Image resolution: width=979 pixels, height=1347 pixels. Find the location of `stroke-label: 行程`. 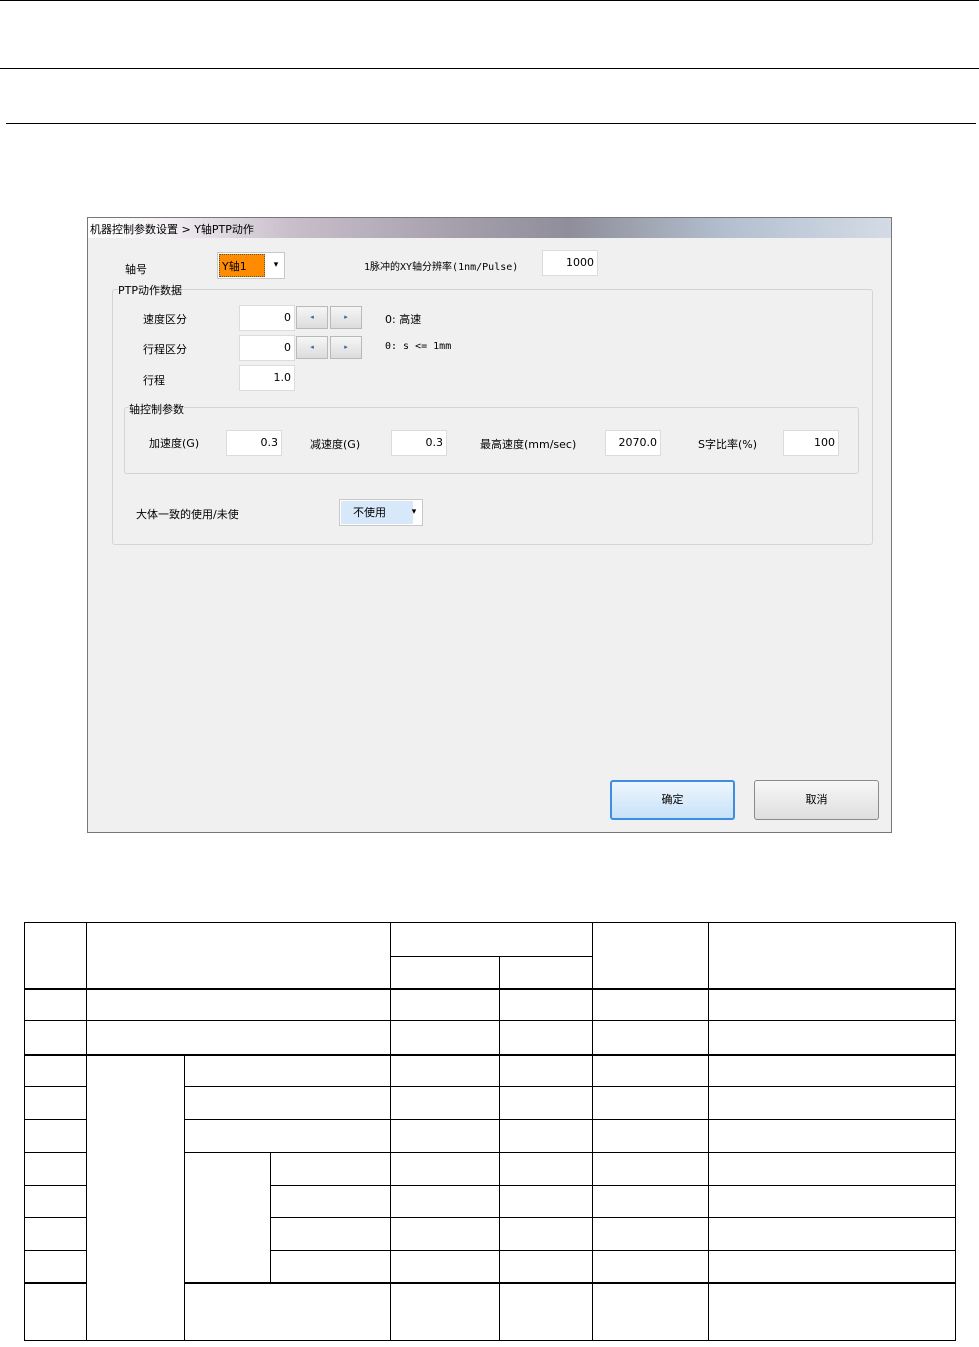

stroke-label: 行程 is located at coordinates (154, 380).